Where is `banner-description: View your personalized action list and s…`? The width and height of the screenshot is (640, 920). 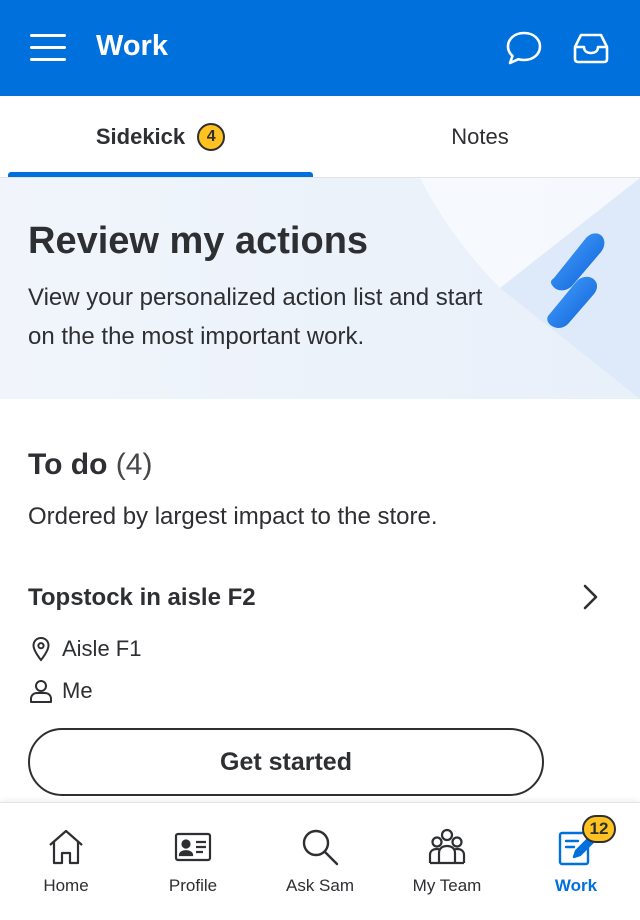
banner-description: View your personalized action list and s… is located at coordinates (255, 317).